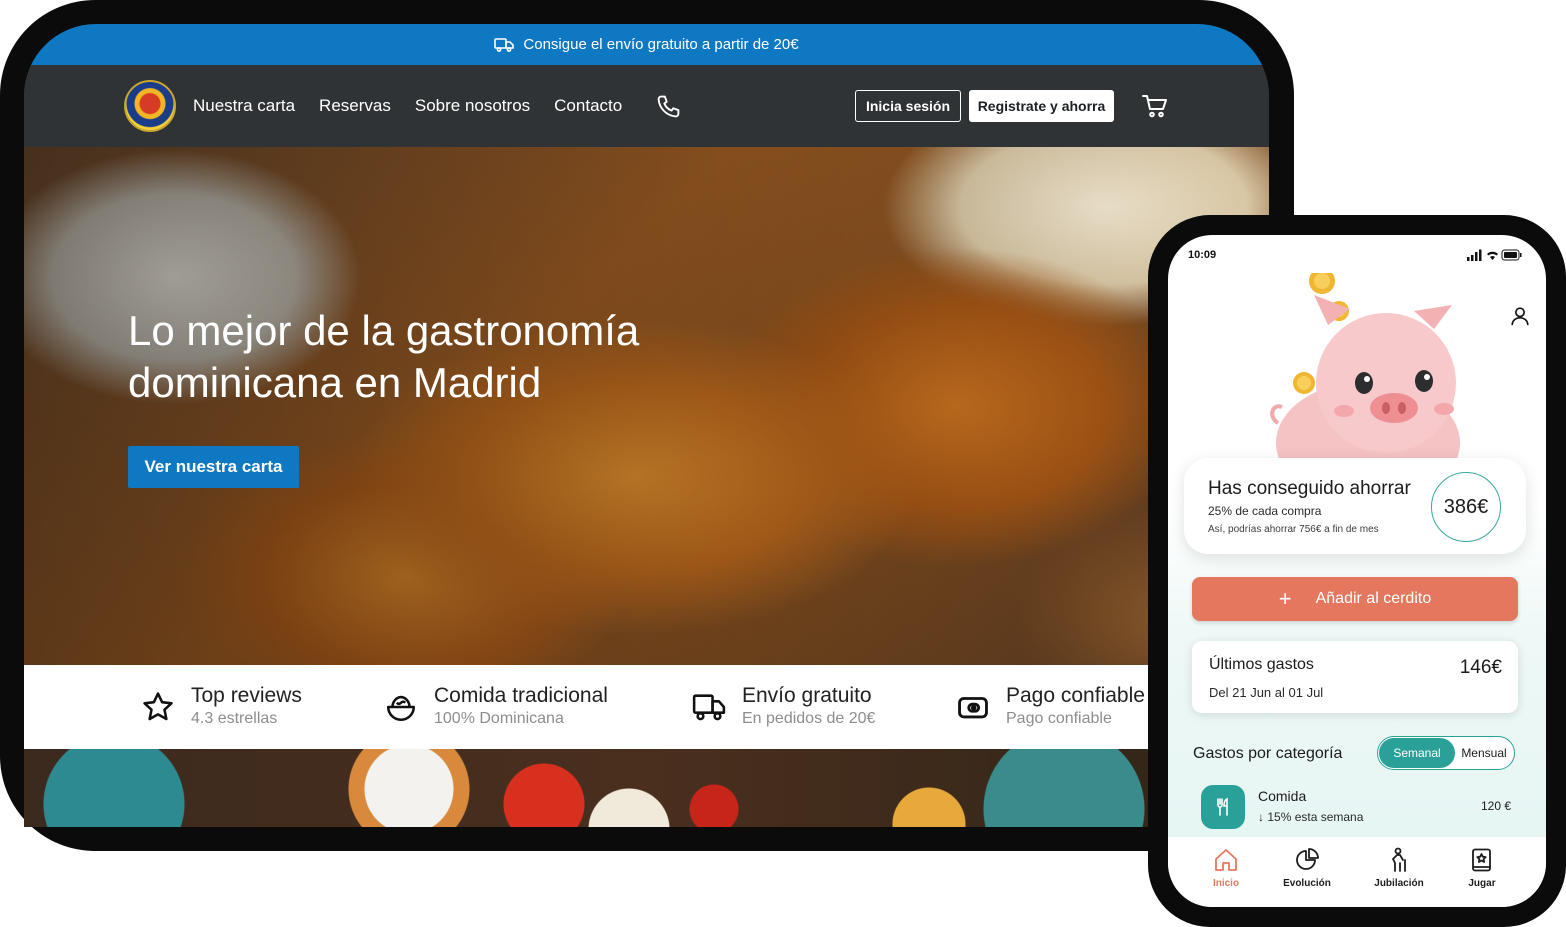  What do you see at coordinates (1226, 860) in the screenshot?
I see `home-icon` at bounding box center [1226, 860].